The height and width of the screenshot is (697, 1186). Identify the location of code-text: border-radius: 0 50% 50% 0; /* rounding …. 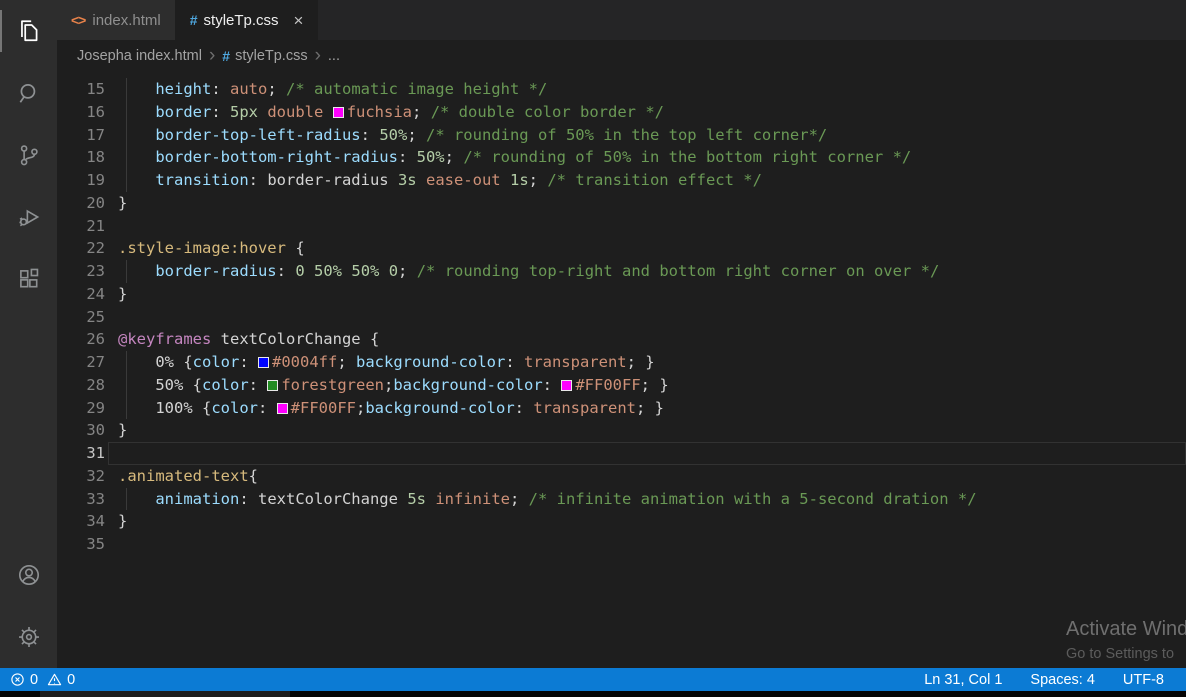
(652, 271).